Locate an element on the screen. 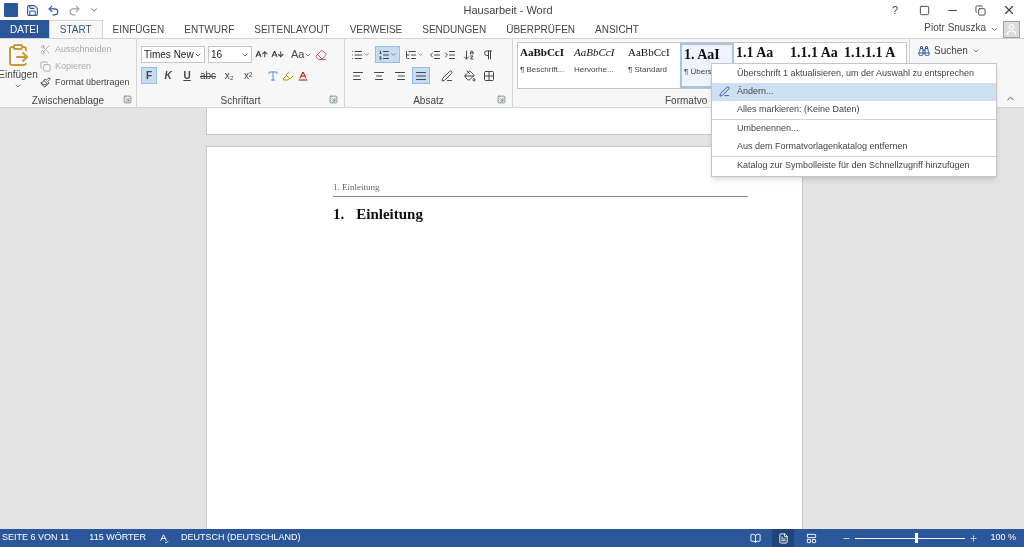 The image size is (1024, 547). group-label: Formatvo is located at coordinates (686, 100).